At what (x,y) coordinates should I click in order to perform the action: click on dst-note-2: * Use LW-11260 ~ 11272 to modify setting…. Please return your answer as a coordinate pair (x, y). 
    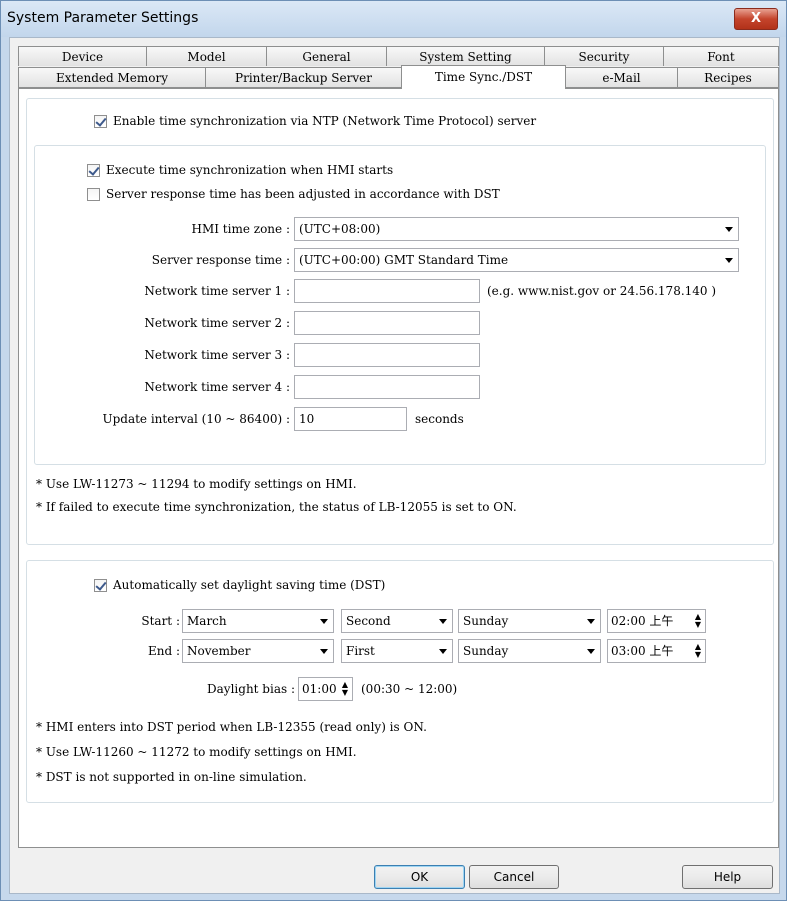
    Looking at the image, I should click on (196, 752).